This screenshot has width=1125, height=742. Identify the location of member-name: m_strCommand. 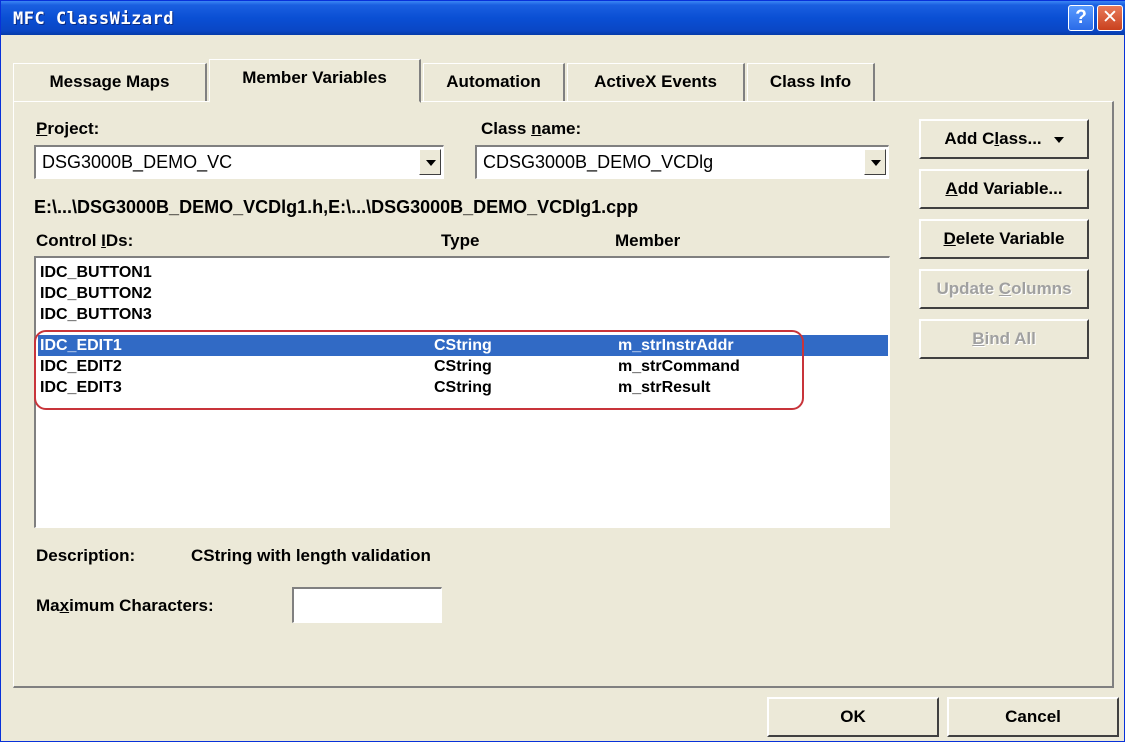
(679, 366).